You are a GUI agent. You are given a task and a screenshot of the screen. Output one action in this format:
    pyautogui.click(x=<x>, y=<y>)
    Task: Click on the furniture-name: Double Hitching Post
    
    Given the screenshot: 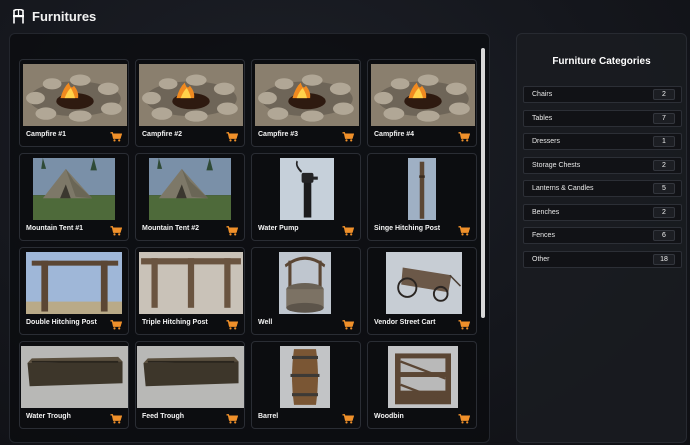 What is the action you would take?
    pyautogui.click(x=61, y=322)
    